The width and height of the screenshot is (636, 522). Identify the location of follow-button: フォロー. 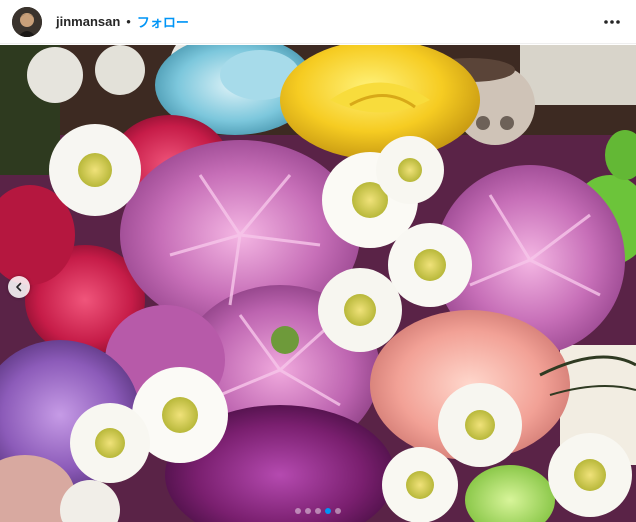
(163, 21).